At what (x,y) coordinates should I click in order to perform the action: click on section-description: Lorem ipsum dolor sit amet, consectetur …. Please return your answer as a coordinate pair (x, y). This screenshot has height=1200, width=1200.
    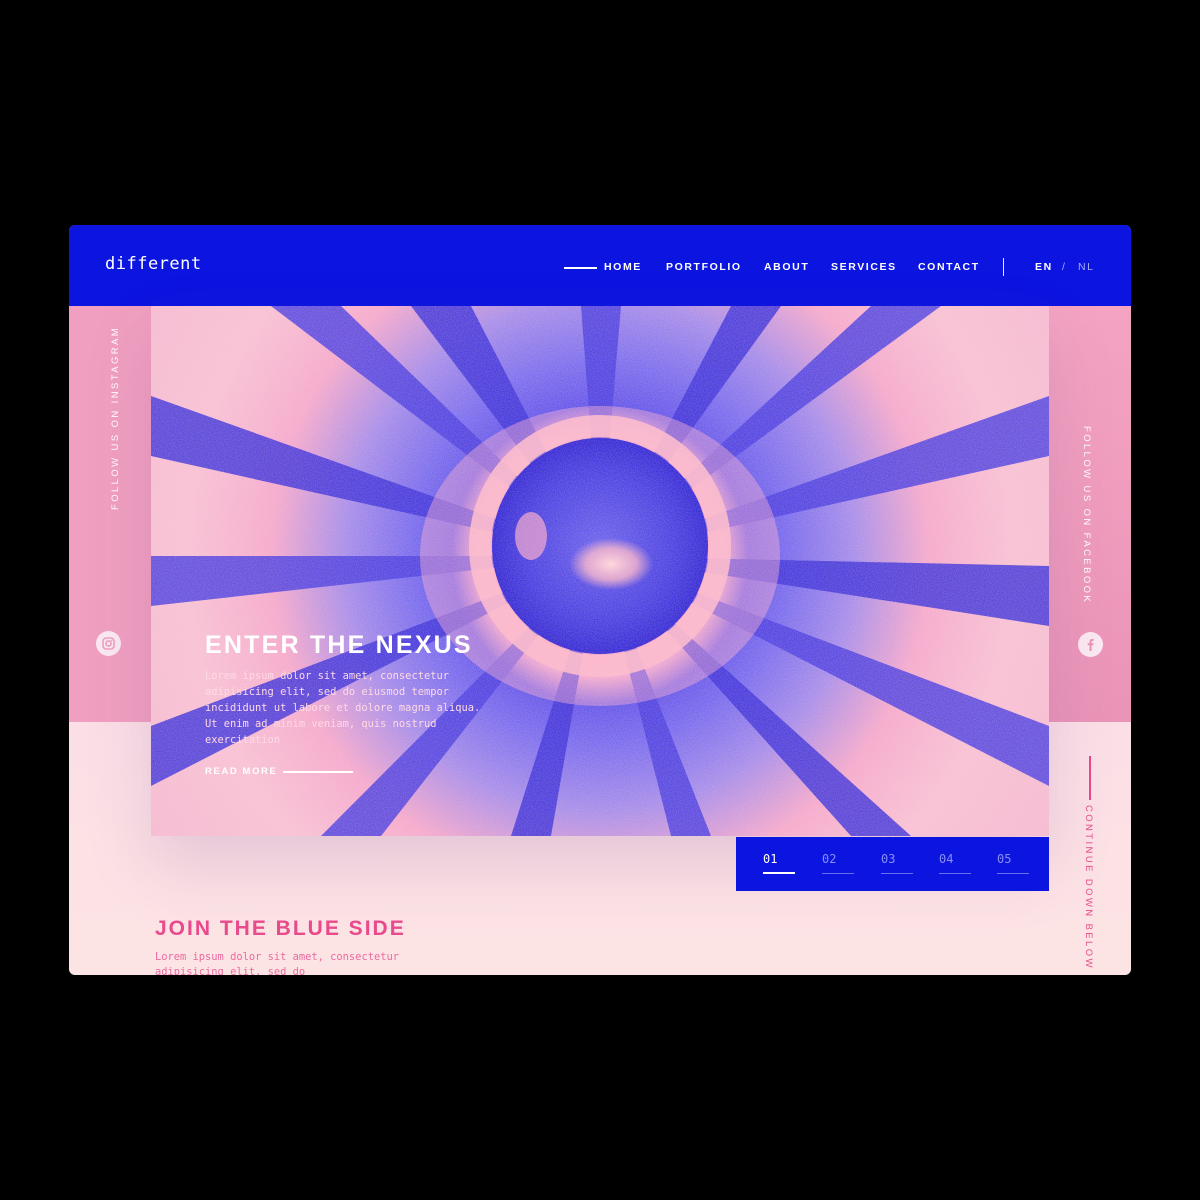
    Looking at the image, I should click on (277, 963).